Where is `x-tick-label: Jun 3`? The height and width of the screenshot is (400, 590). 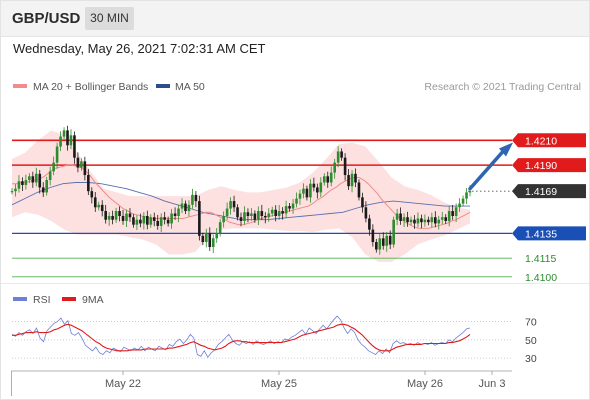 x-tick-label: Jun 3 is located at coordinates (492, 384).